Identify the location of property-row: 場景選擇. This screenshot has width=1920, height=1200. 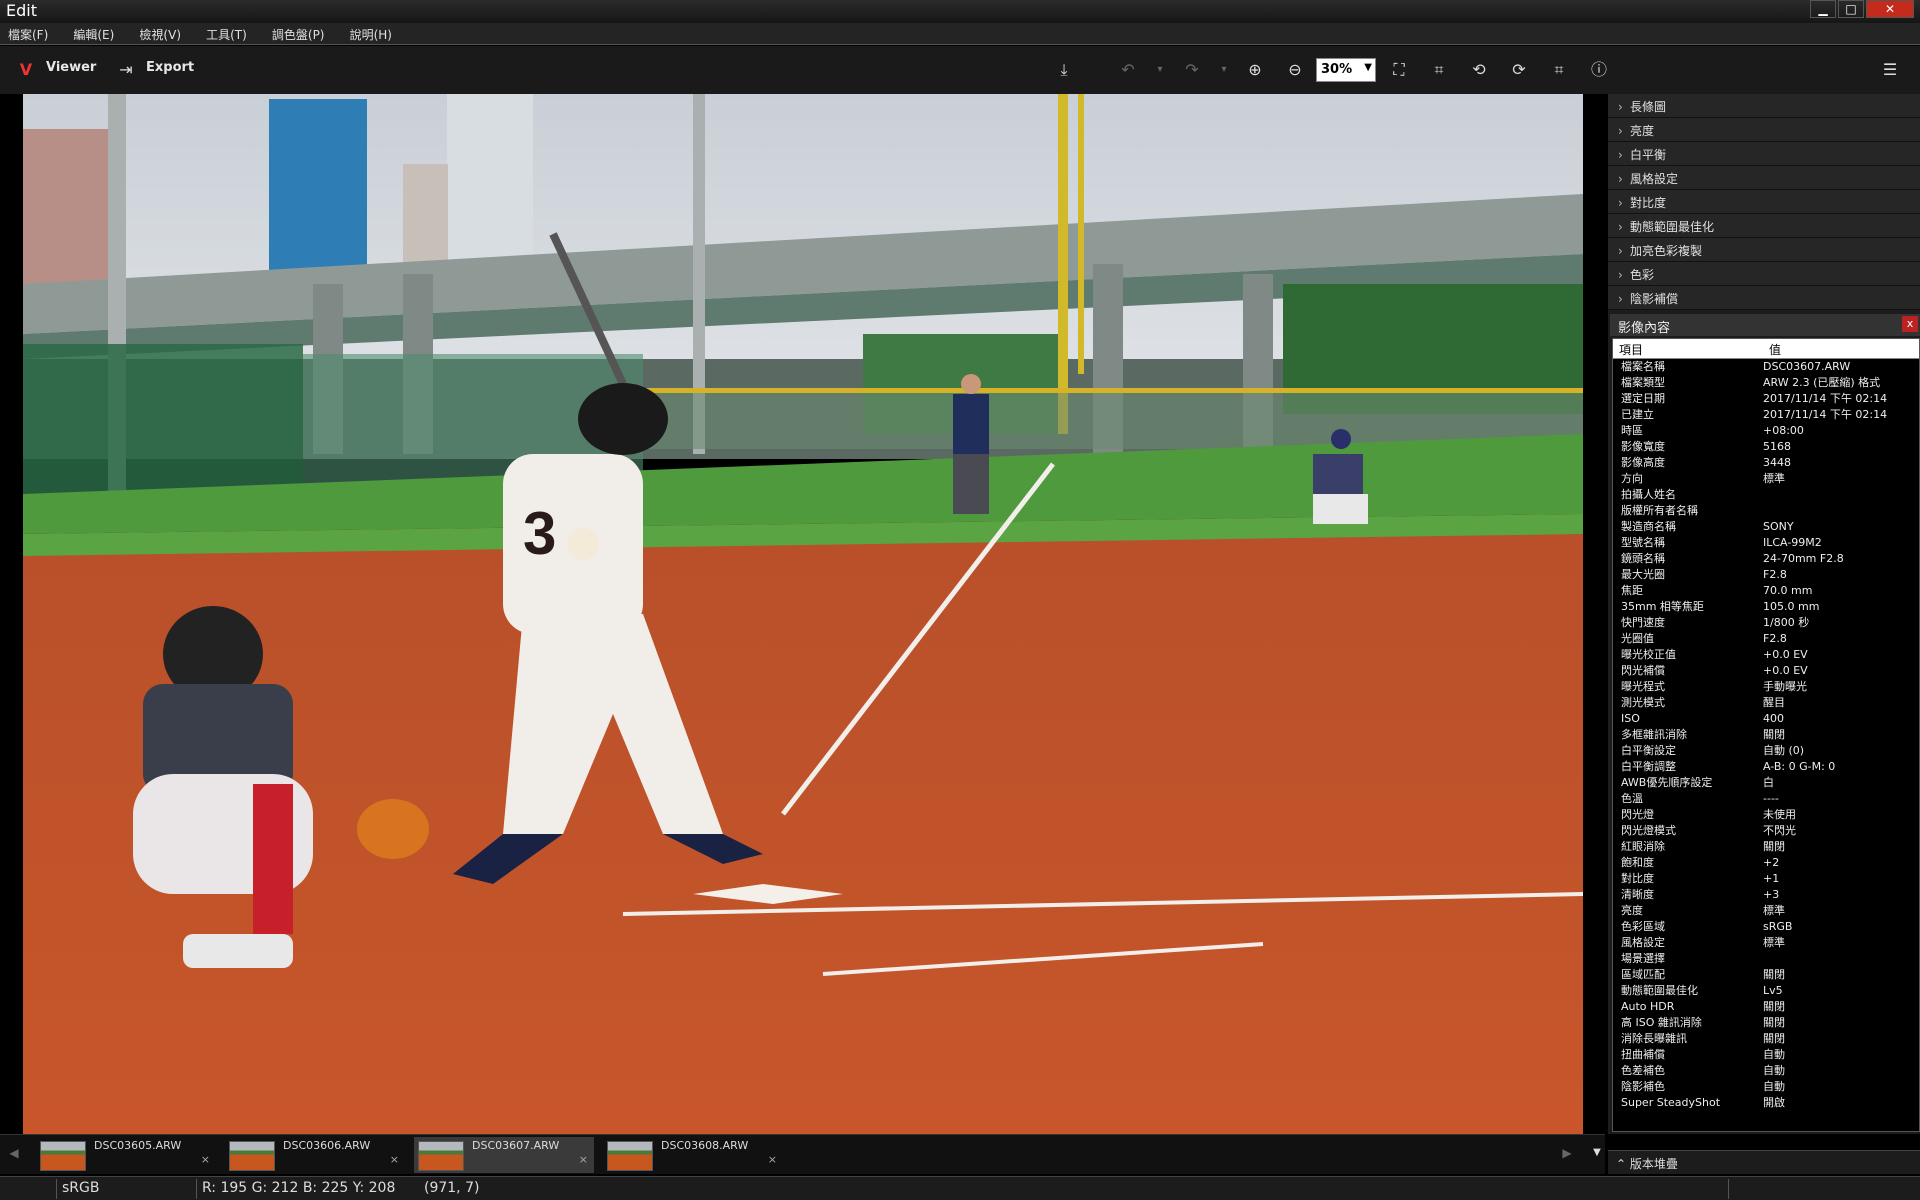
(1766, 959).